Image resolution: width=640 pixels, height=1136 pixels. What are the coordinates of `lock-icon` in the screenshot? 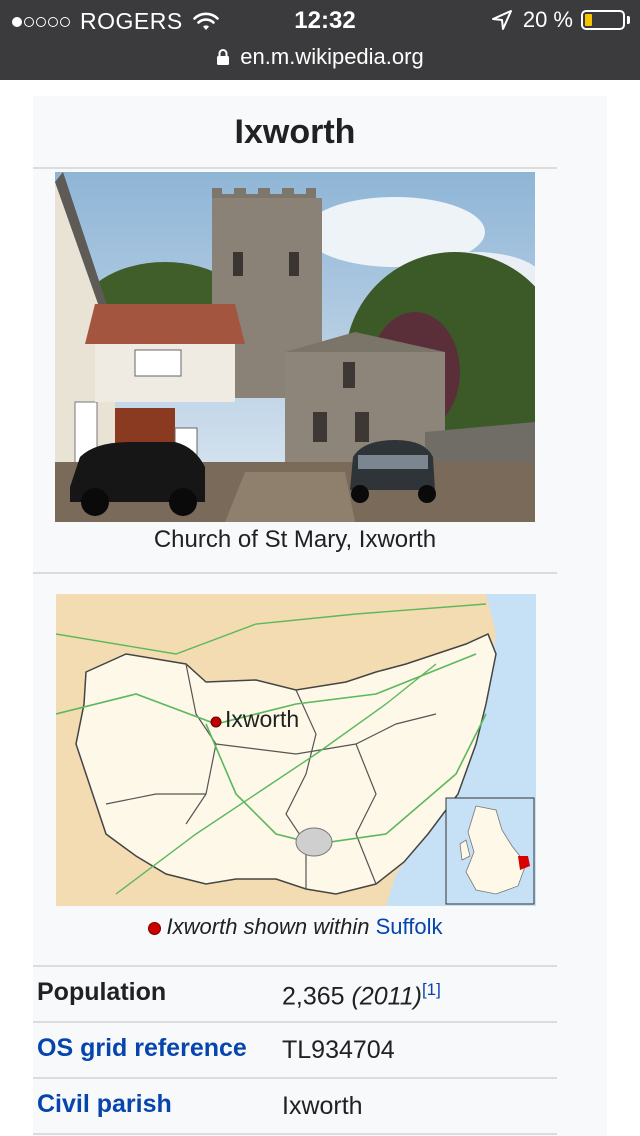 It's located at (223, 57).